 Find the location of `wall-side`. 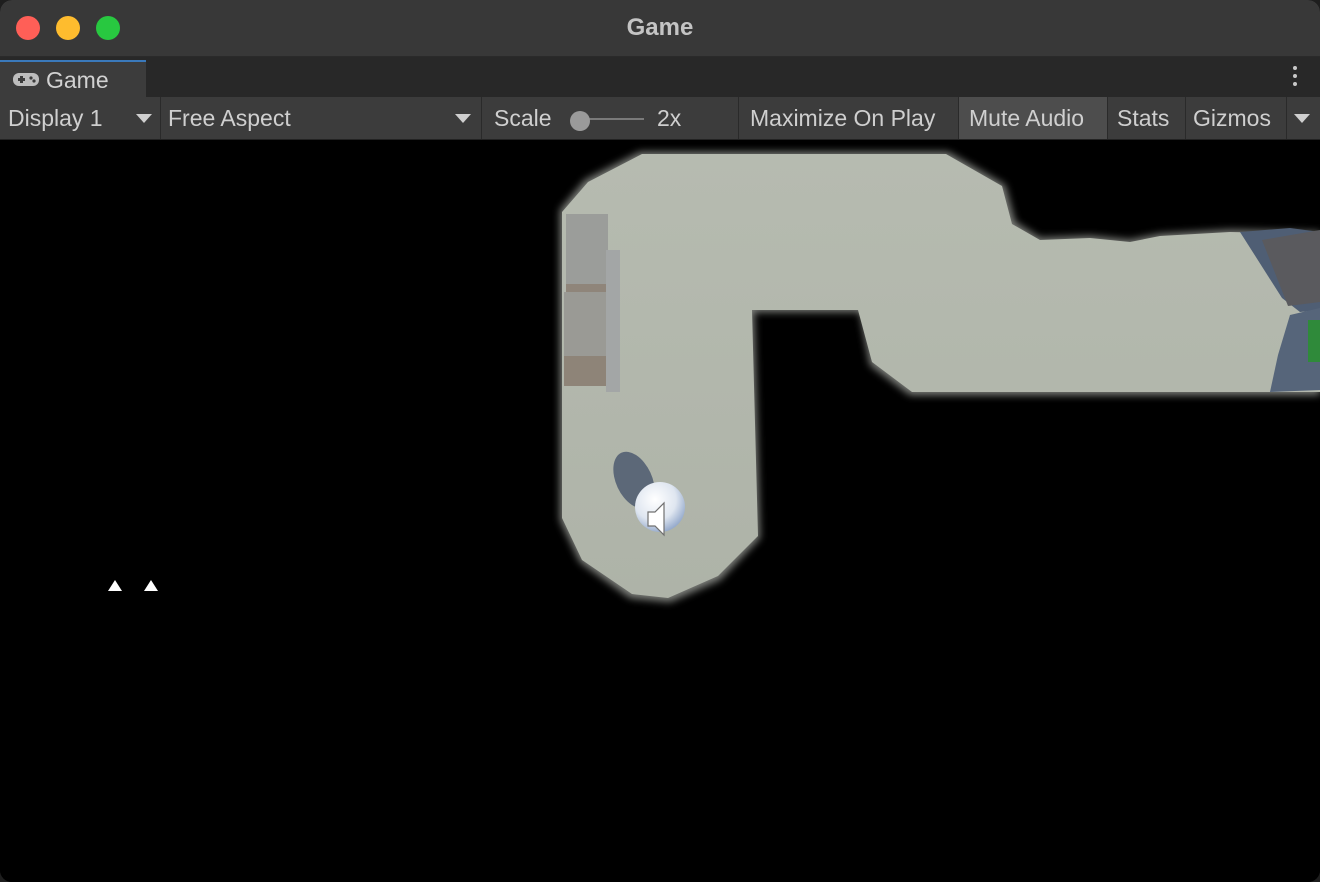

wall-side is located at coordinates (613, 321).